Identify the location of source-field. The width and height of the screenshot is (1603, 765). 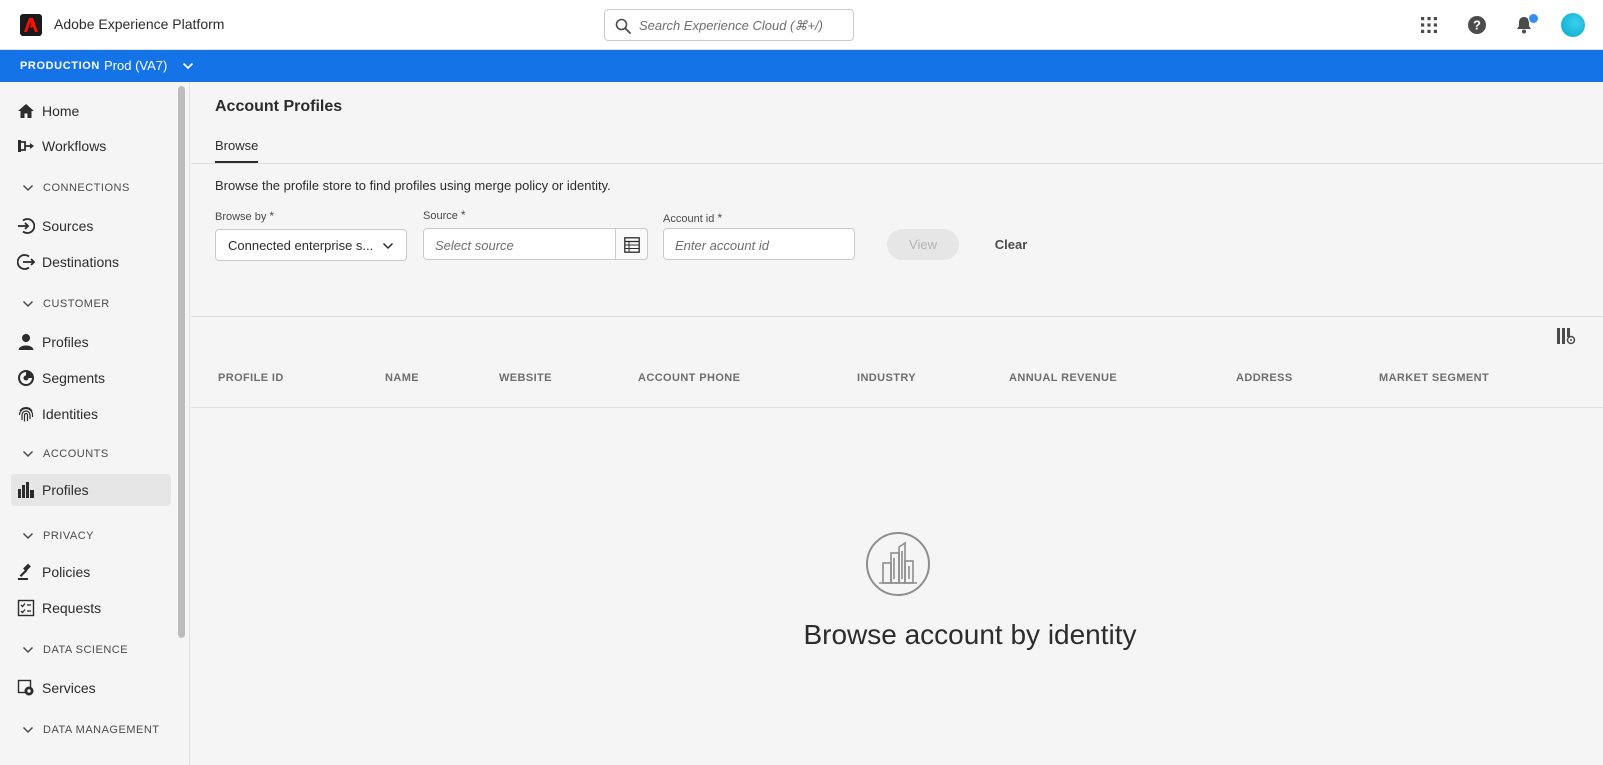
(519, 244).